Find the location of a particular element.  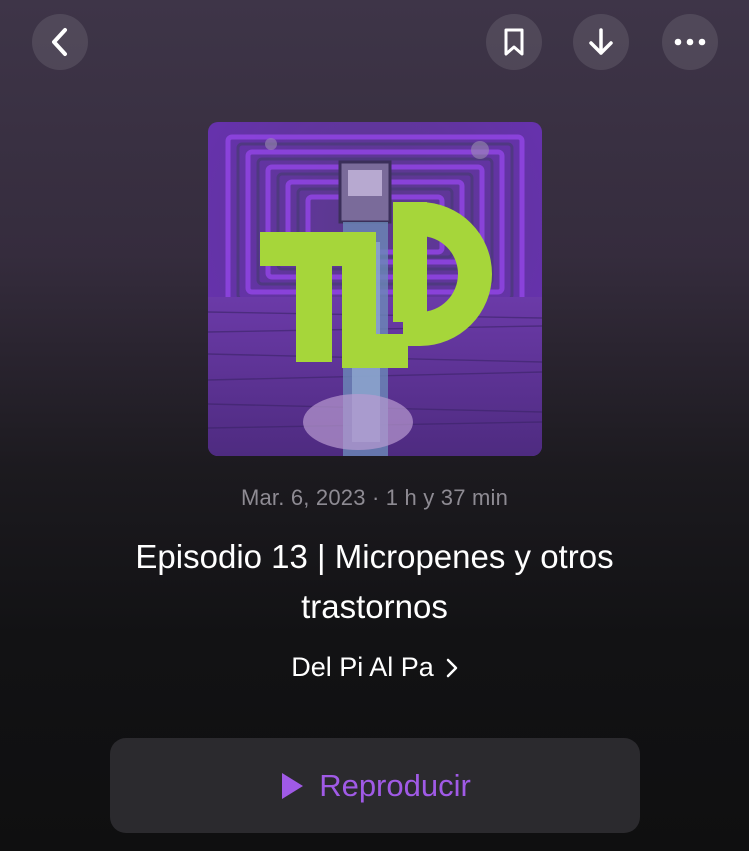

more-options-button is located at coordinates (690, 42).